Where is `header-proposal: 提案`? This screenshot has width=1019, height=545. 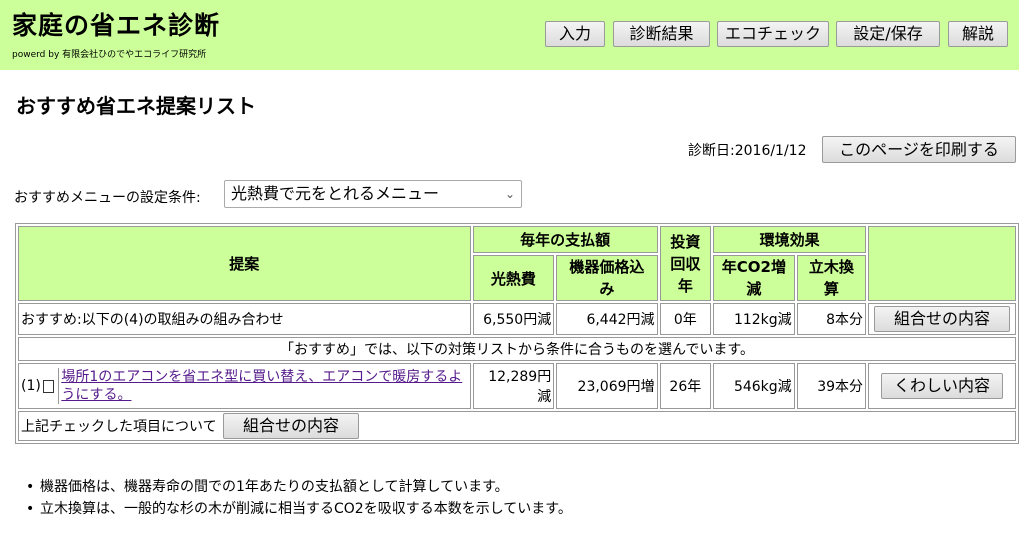
header-proposal: 提案 is located at coordinates (244, 263).